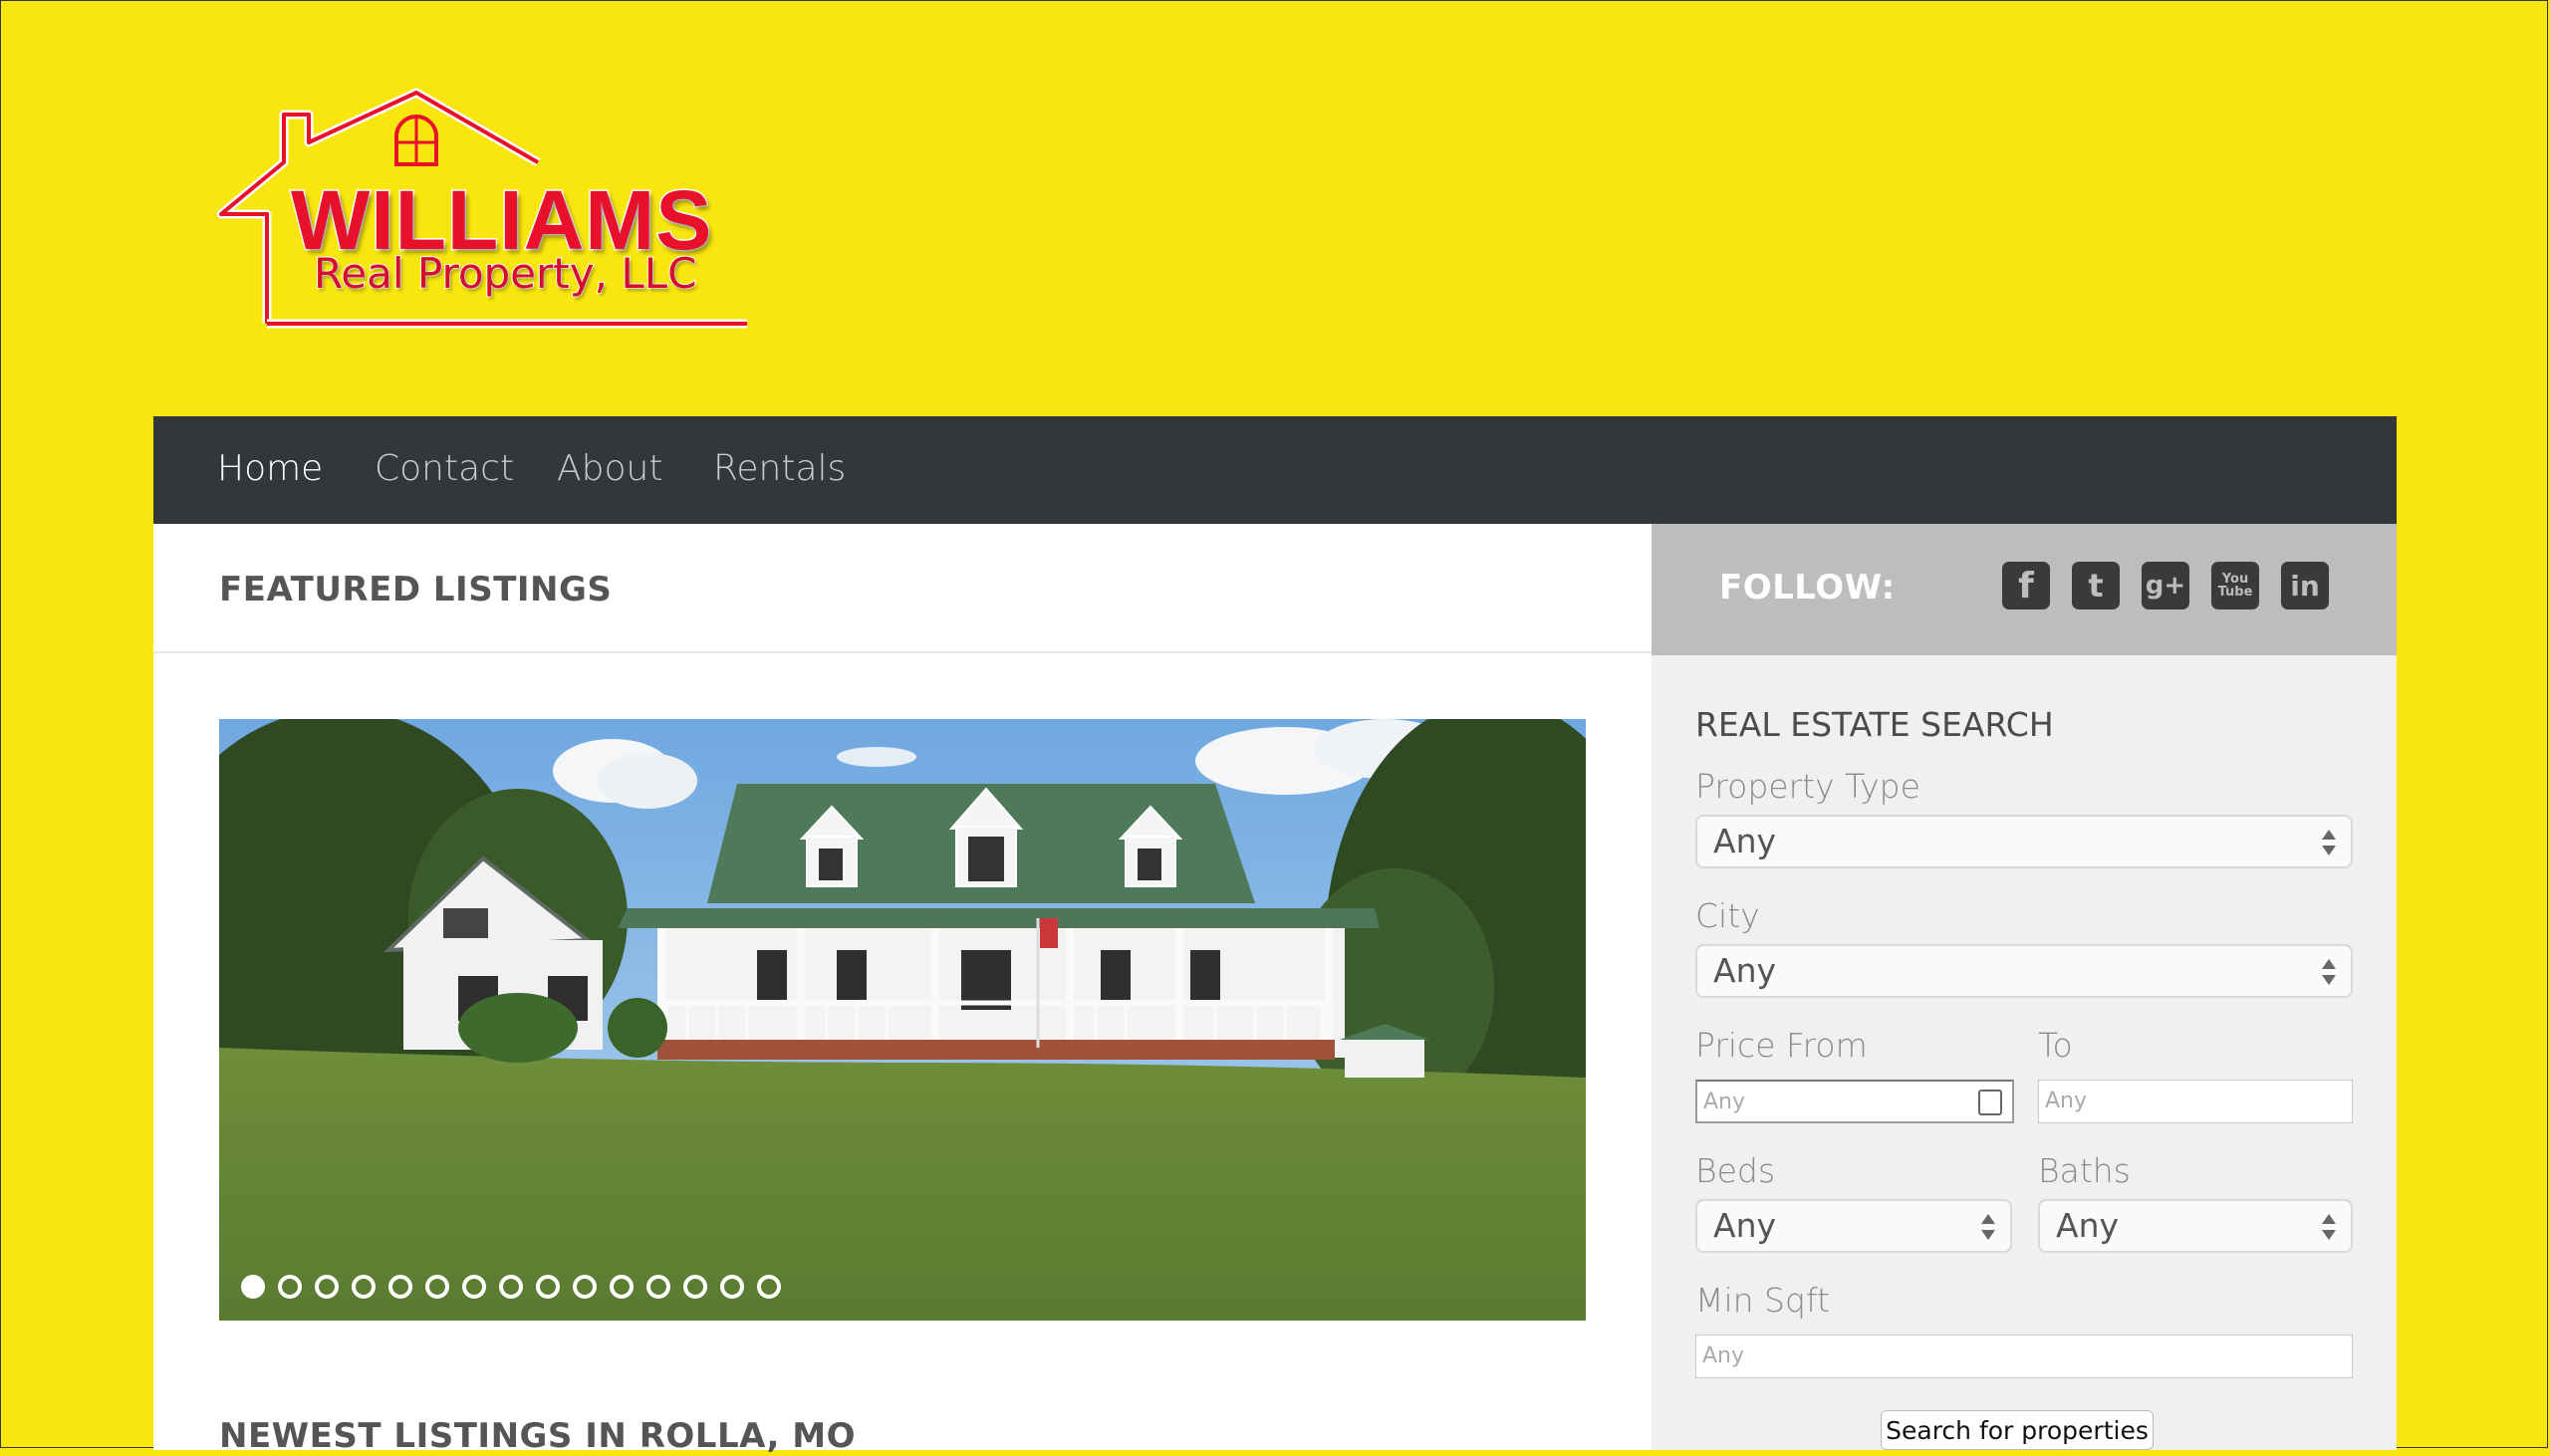 Image resolution: width=2550 pixels, height=1456 pixels. I want to click on price-to-label: To, so click(2055, 1045).